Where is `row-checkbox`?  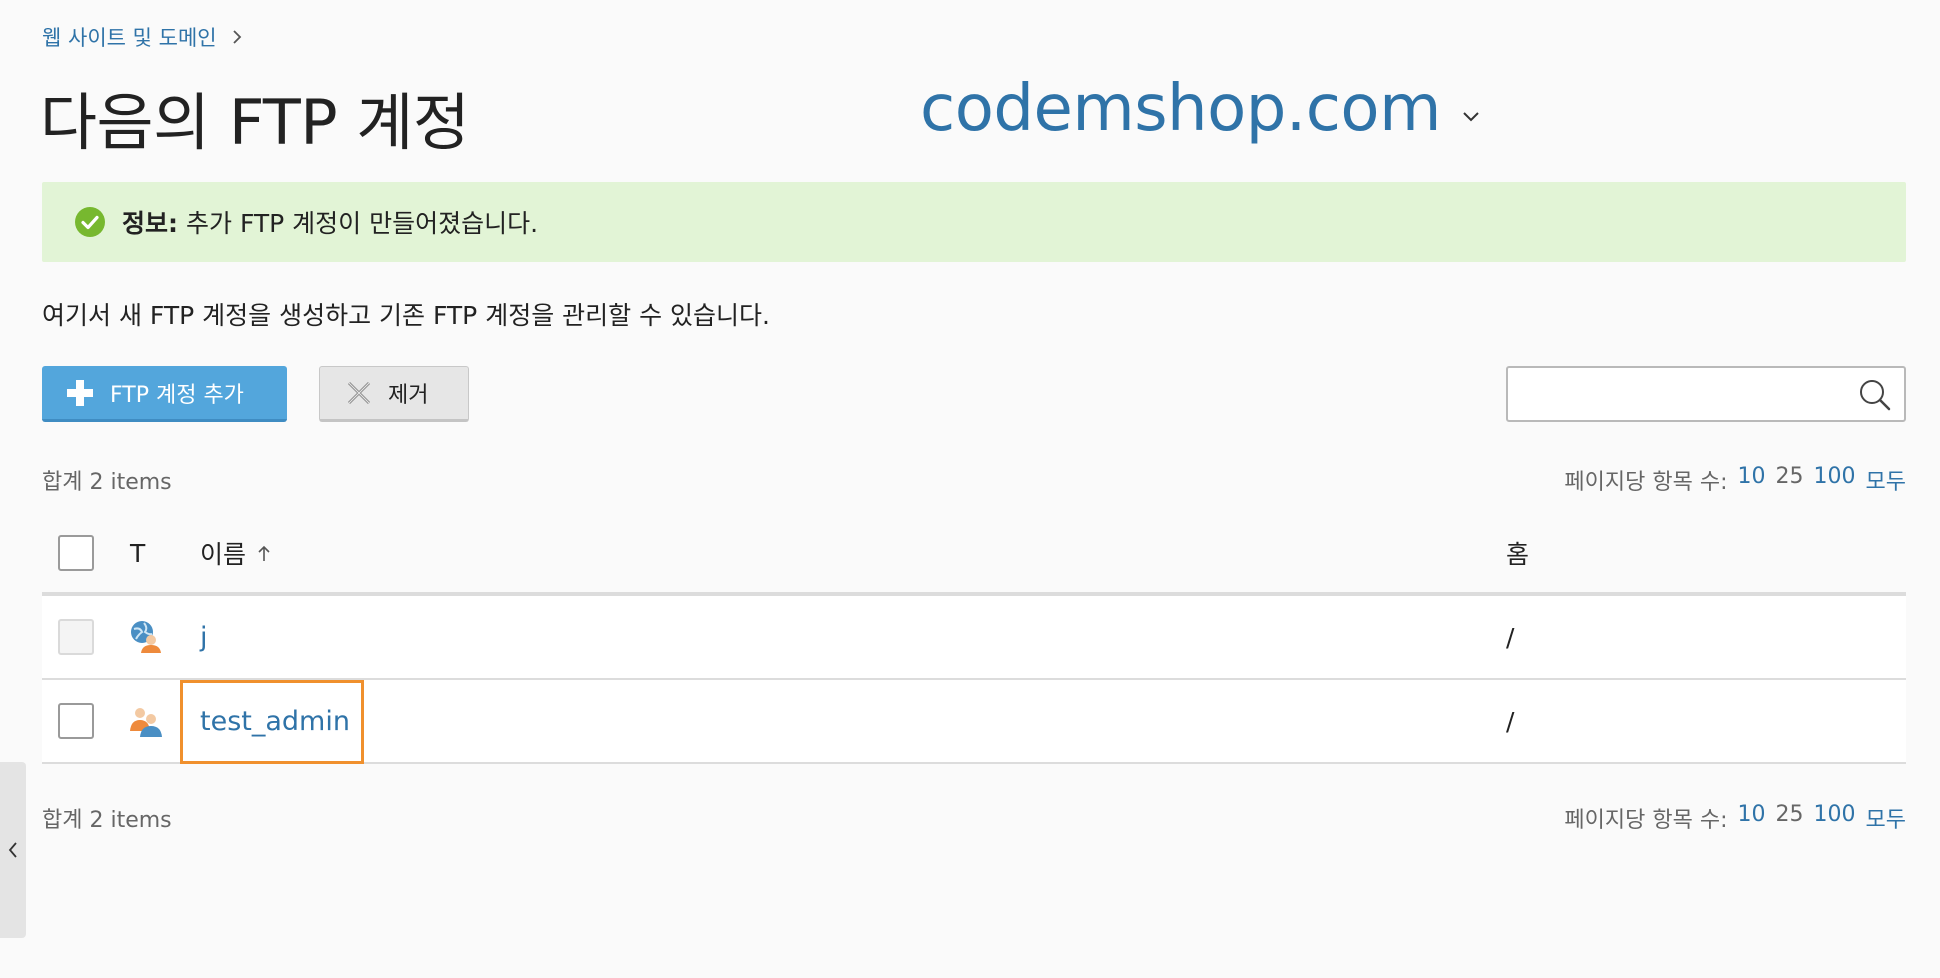
row-checkbox is located at coordinates (76, 721).